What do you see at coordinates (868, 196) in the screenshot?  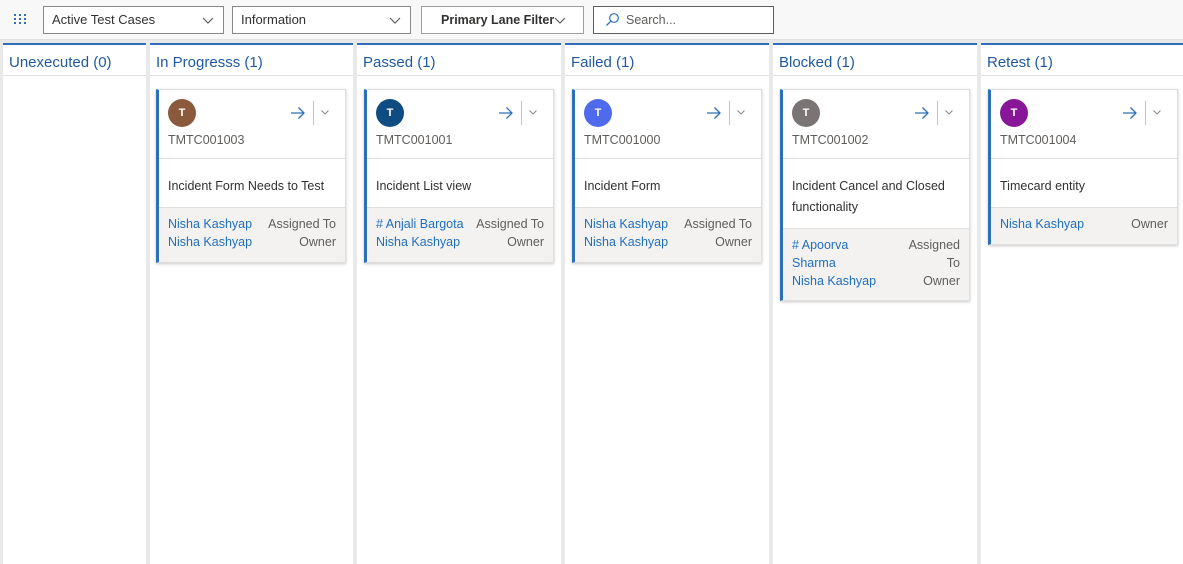 I see `card-title: Incident Cancel and Closed functionality` at bounding box center [868, 196].